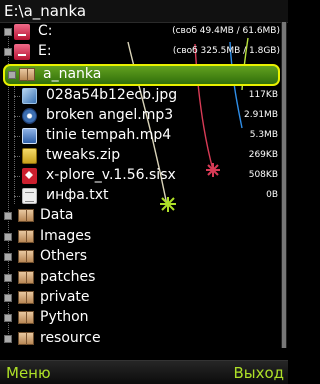  I want to click on file-row-028a54b12ecb-jpg: 028a54b12ecb.jpg 117KB, so click(144, 96).